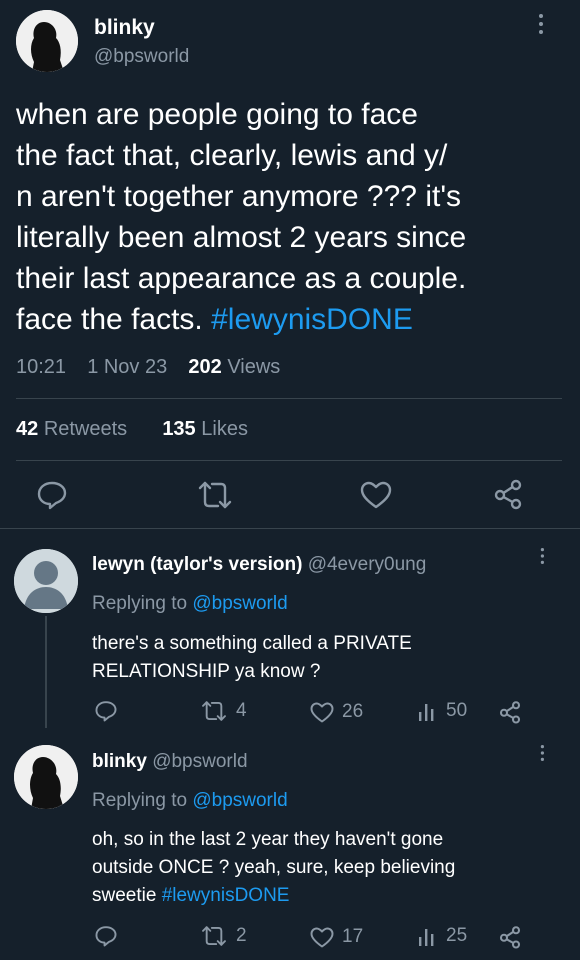 Image resolution: width=580 pixels, height=960 pixels. I want to click on reply-display-name: blinky, so click(119, 761).